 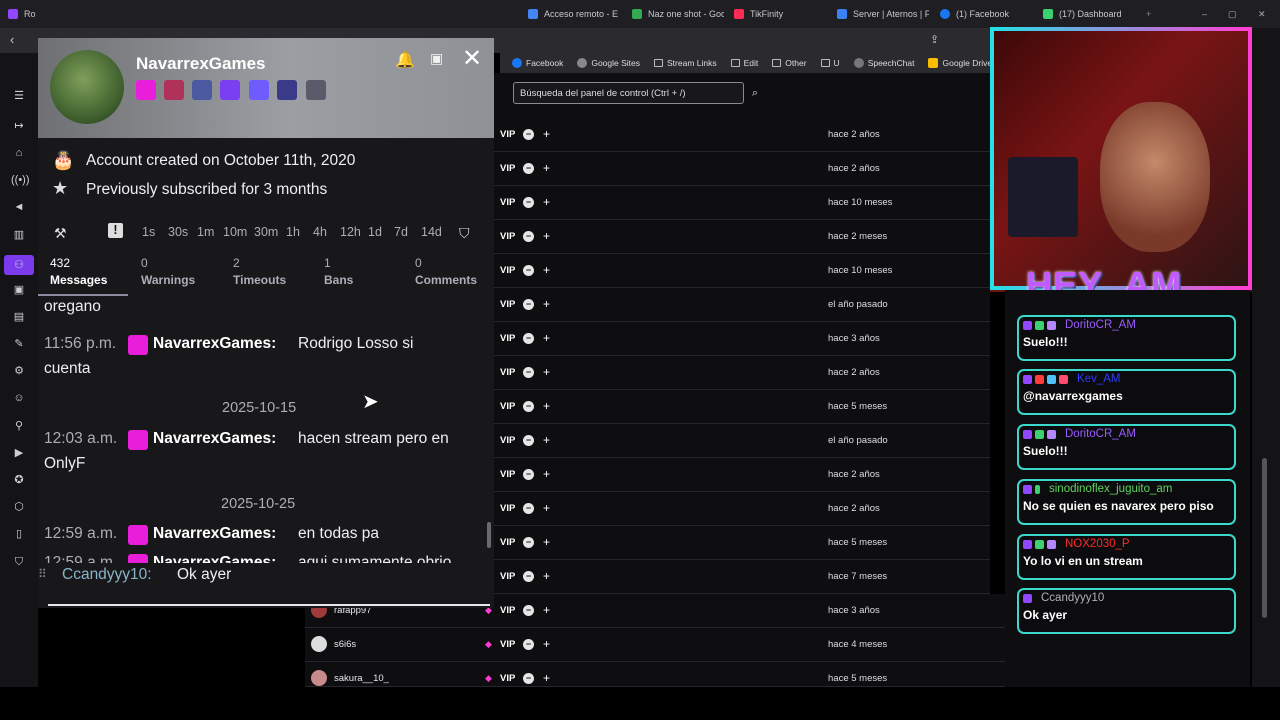 I want to click on content-icon: ▣, so click(x=19, y=290).